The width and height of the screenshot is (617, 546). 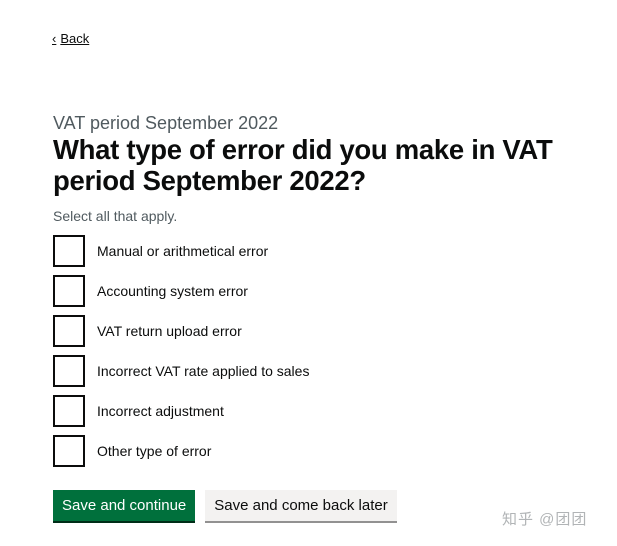 What do you see at coordinates (154, 451) in the screenshot?
I see `checkbox-label: Other type of error` at bounding box center [154, 451].